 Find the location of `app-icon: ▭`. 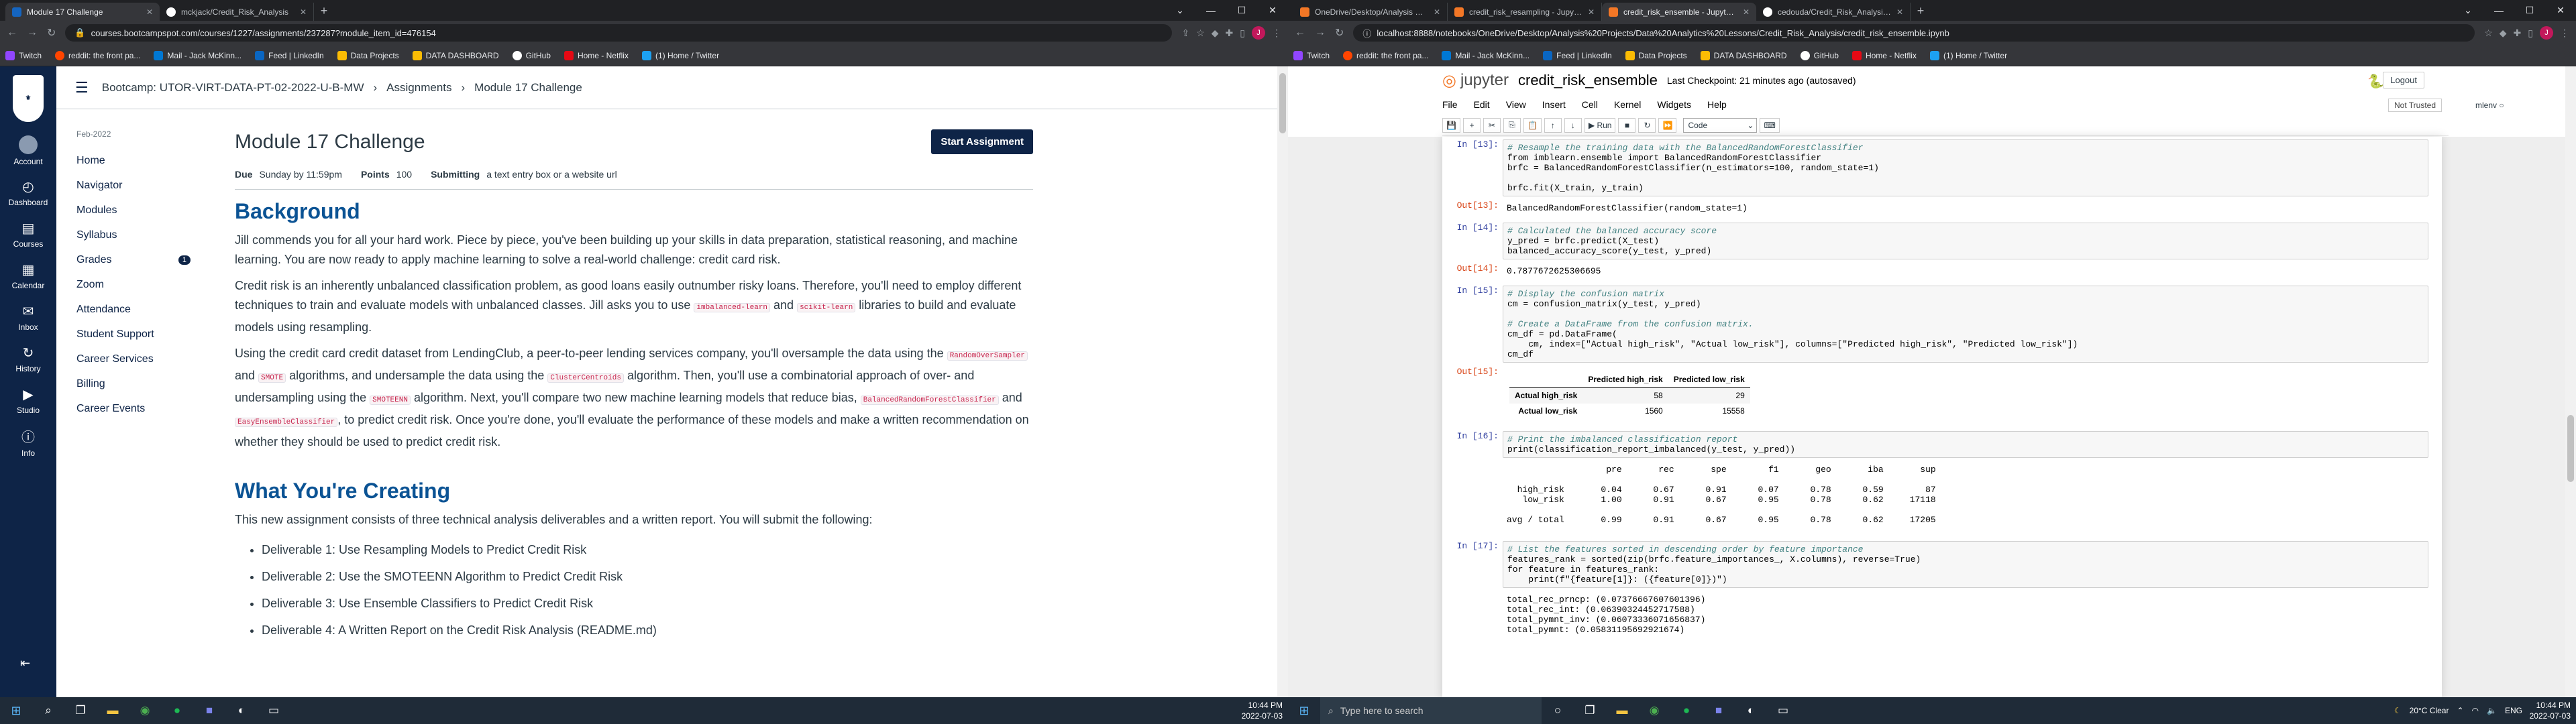

app-icon: ▭ is located at coordinates (1783, 710).